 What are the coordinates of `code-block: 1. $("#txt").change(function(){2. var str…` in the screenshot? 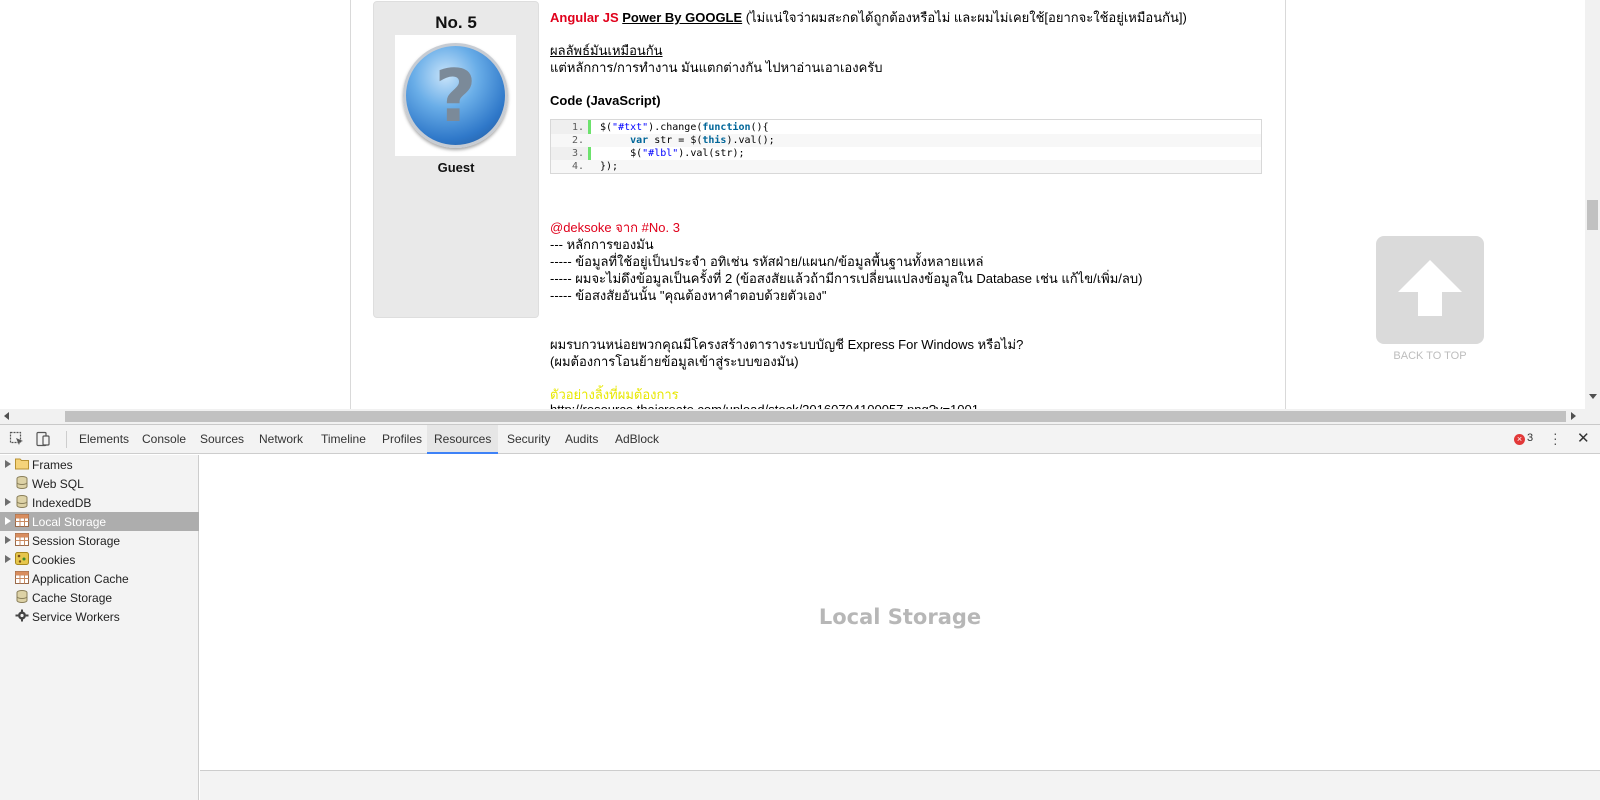 It's located at (906, 146).